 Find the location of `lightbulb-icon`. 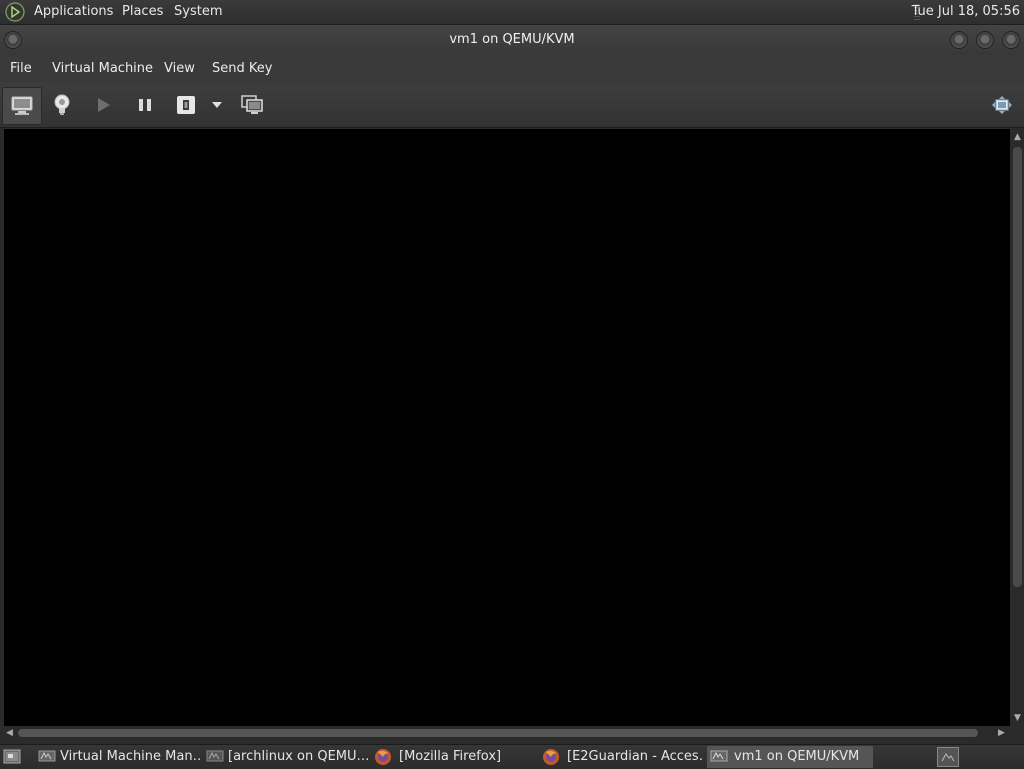

lightbulb-icon is located at coordinates (62, 104).